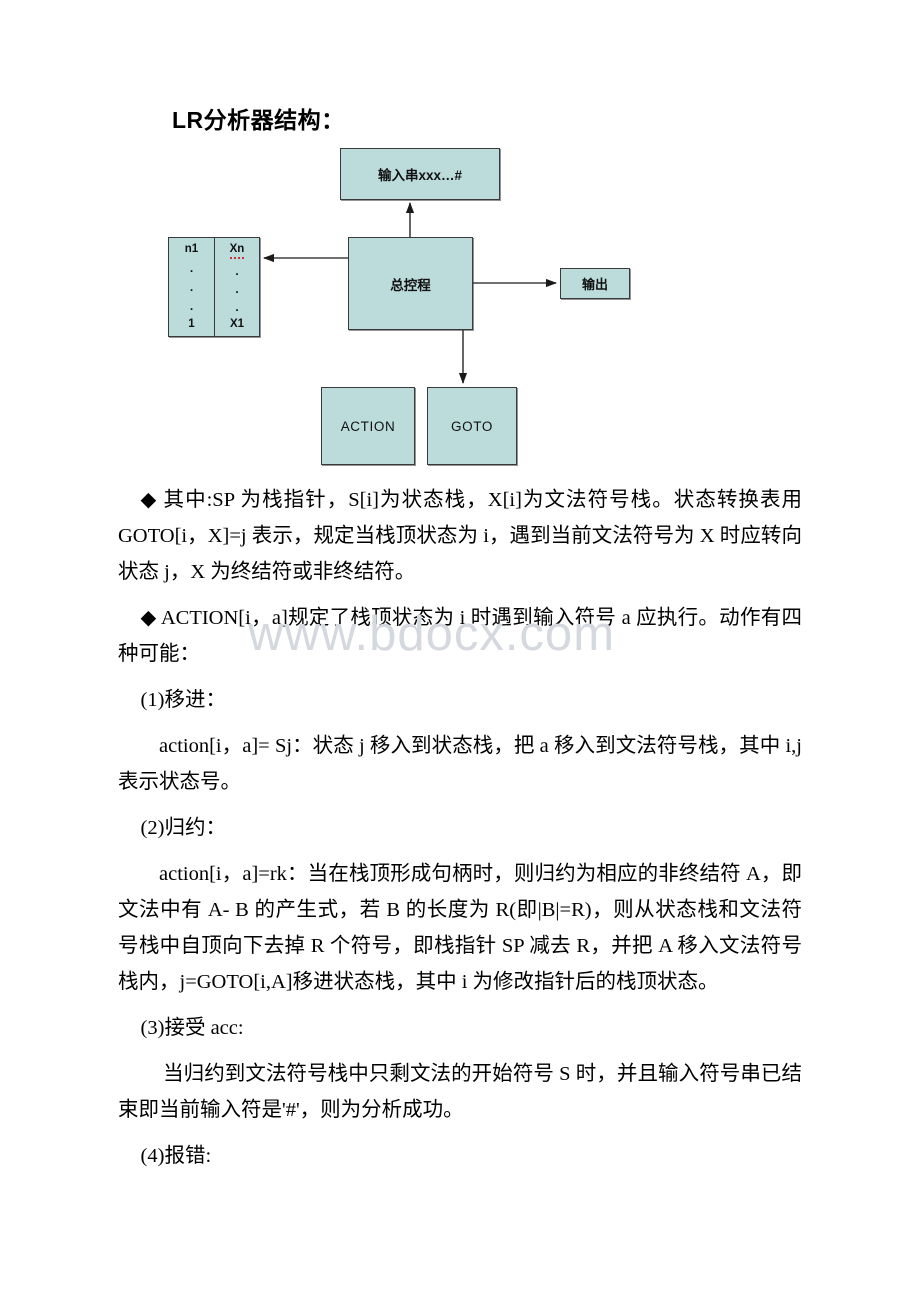  What do you see at coordinates (410, 283) in the screenshot?
I see `diagram-node-controller: 总控程` at bounding box center [410, 283].